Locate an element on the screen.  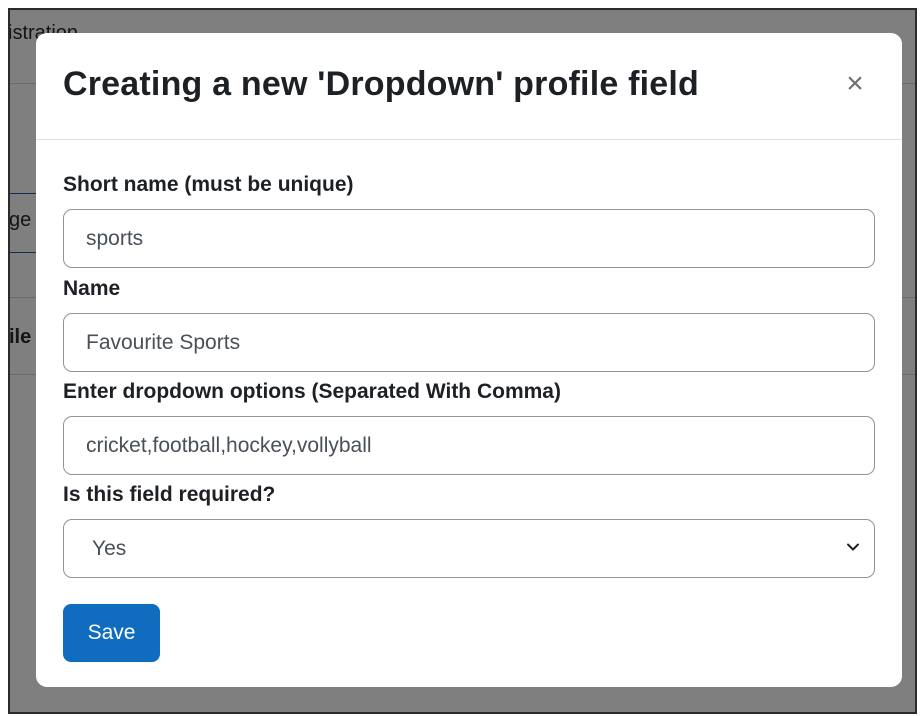
name-label: Name is located at coordinates (92, 288).